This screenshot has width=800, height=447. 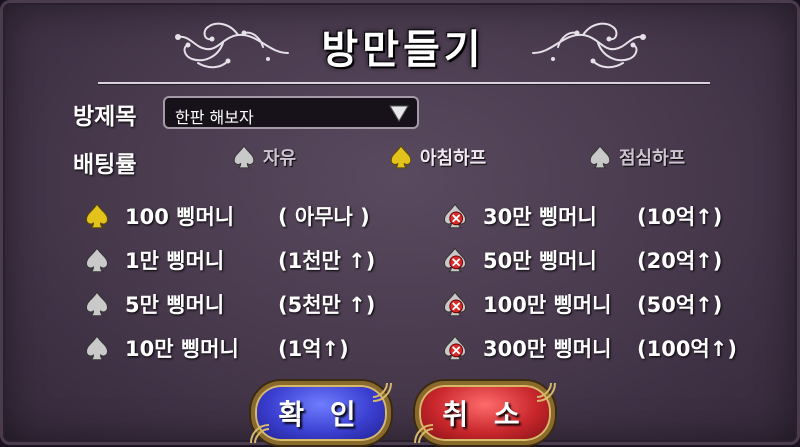 I want to click on stake-amount: 10만 삥머니, so click(x=182, y=349).